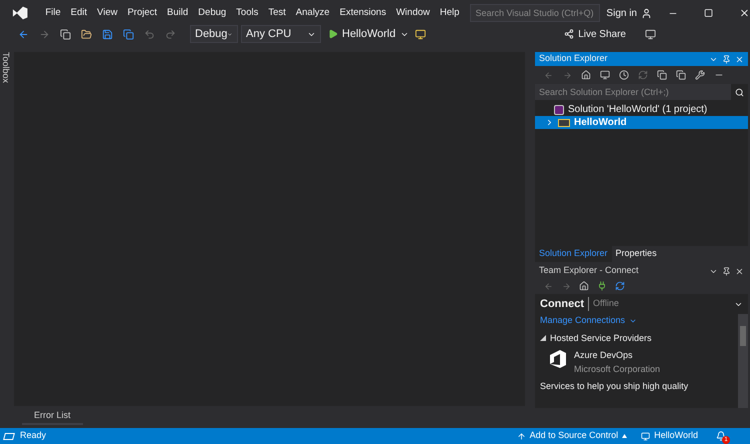  I want to click on search-icon, so click(739, 92).